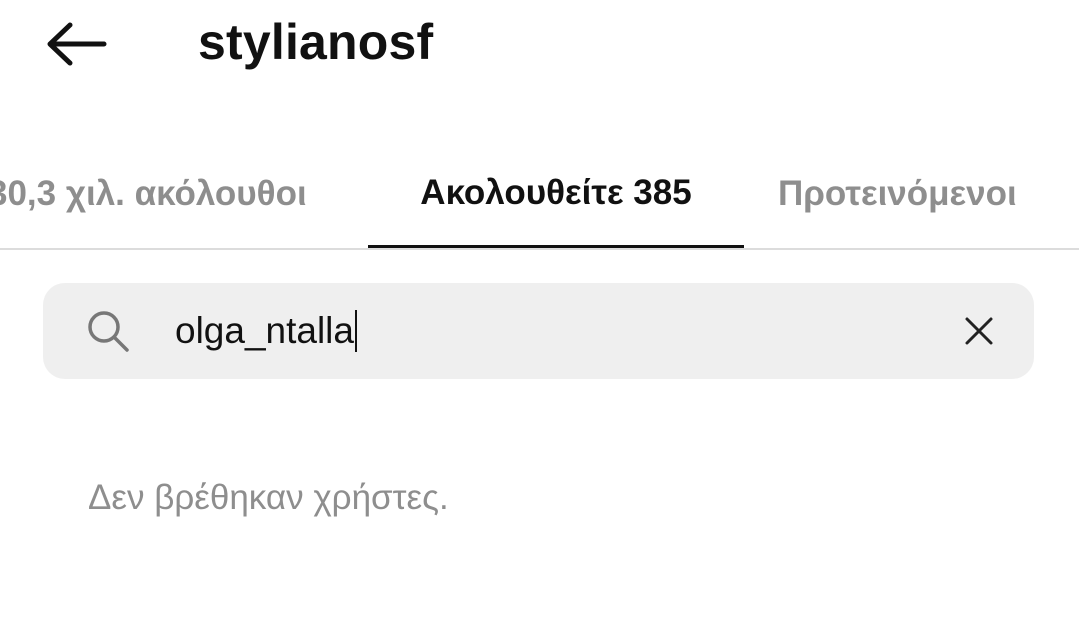  I want to click on search-input-value: olga_ntalla, so click(264, 330).